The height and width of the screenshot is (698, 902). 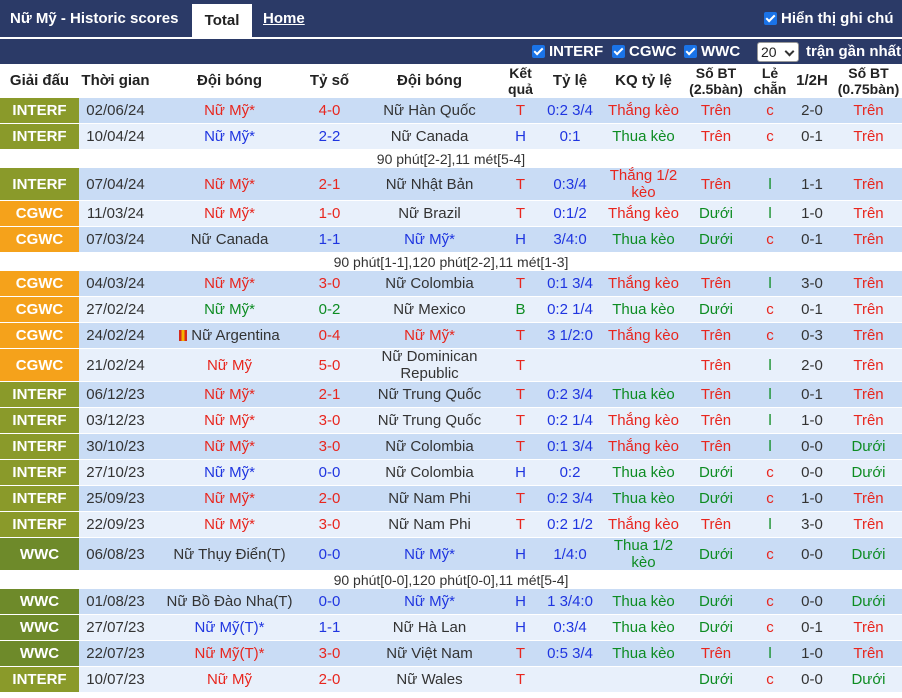 What do you see at coordinates (812, 554) in the screenshot?
I see `half-time-score: 0-0` at bounding box center [812, 554].